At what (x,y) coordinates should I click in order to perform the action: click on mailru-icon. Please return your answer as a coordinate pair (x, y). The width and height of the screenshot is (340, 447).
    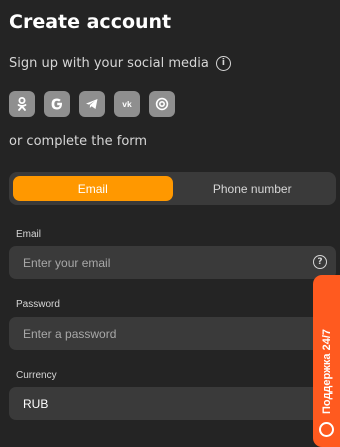
    Looking at the image, I should click on (162, 104).